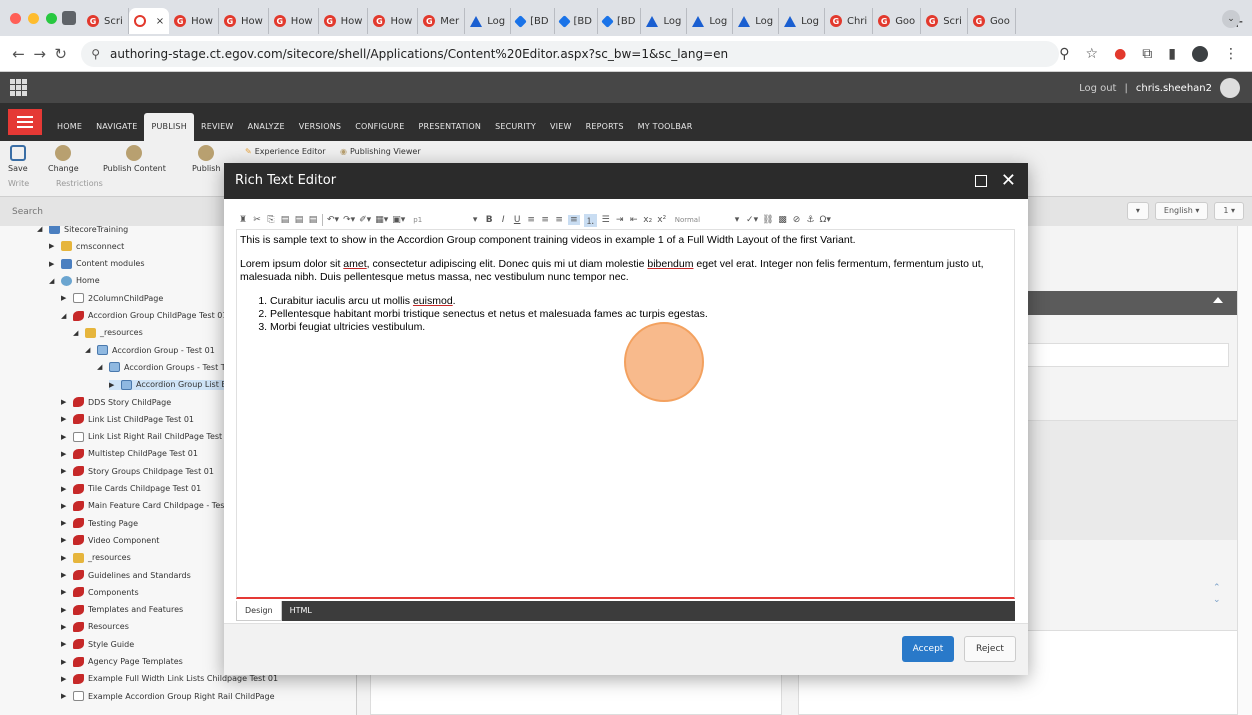  Describe the element at coordinates (169, 127) in the screenshot. I see `ribbon-tab-publish: PUBLISH` at that location.